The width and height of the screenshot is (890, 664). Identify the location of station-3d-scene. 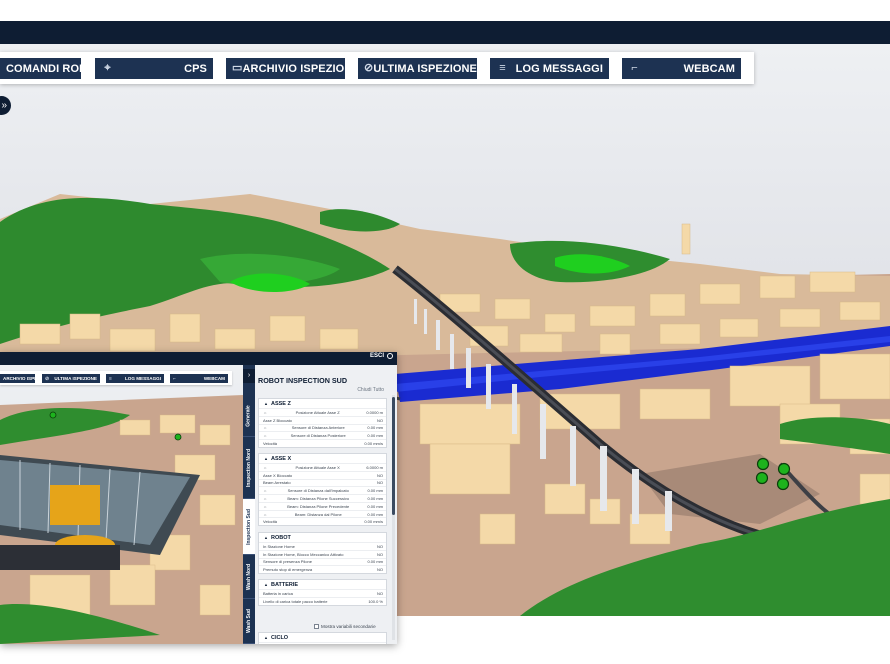
(121, 519).